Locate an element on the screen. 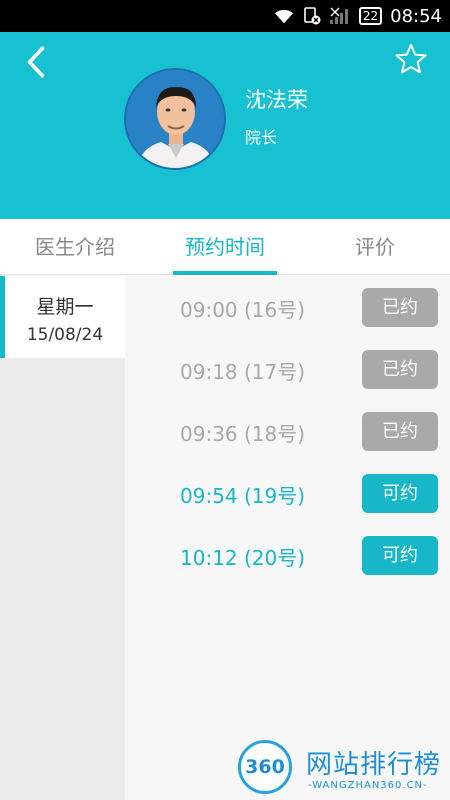 This screenshot has height=800, width=450. day-item: 星期一 15/08/24 is located at coordinates (62, 317).